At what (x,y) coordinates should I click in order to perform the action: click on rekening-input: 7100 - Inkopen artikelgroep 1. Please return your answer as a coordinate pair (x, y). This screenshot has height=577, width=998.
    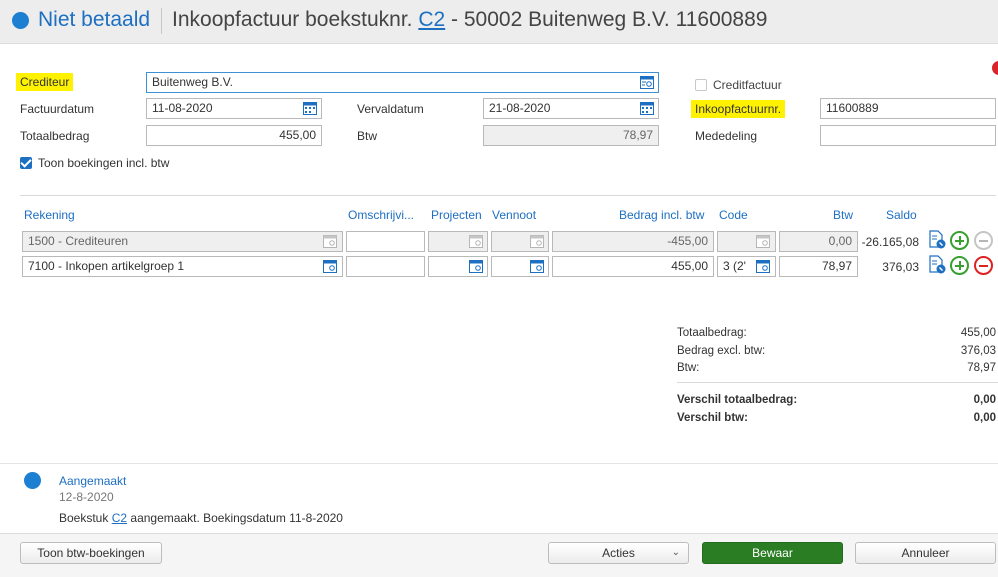
    Looking at the image, I should click on (182, 266).